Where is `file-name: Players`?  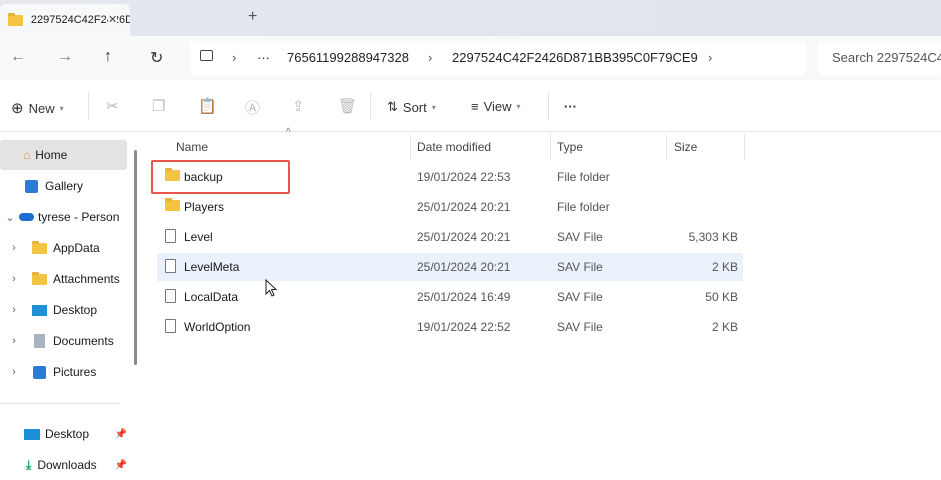
file-name: Players is located at coordinates (204, 207).